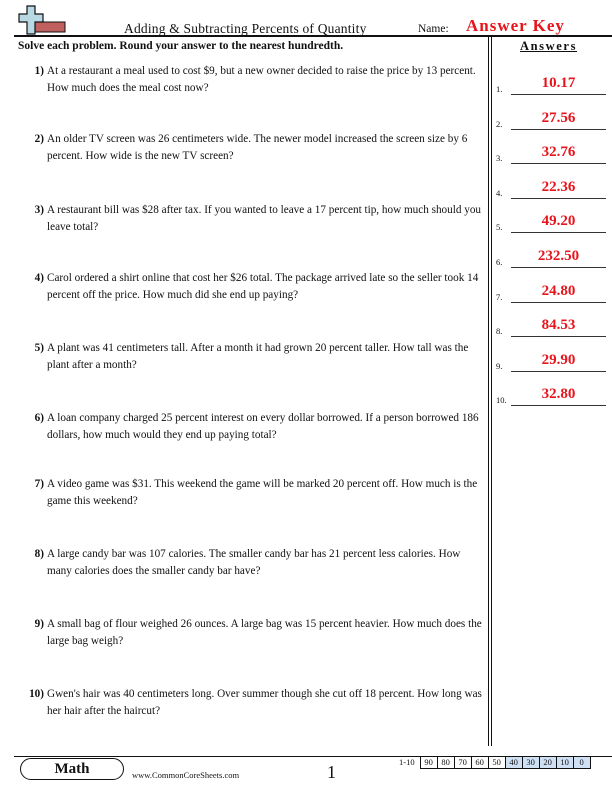 This screenshot has width=612, height=792. What do you see at coordinates (39, 554) in the screenshot?
I see `question-number: 8)` at bounding box center [39, 554].